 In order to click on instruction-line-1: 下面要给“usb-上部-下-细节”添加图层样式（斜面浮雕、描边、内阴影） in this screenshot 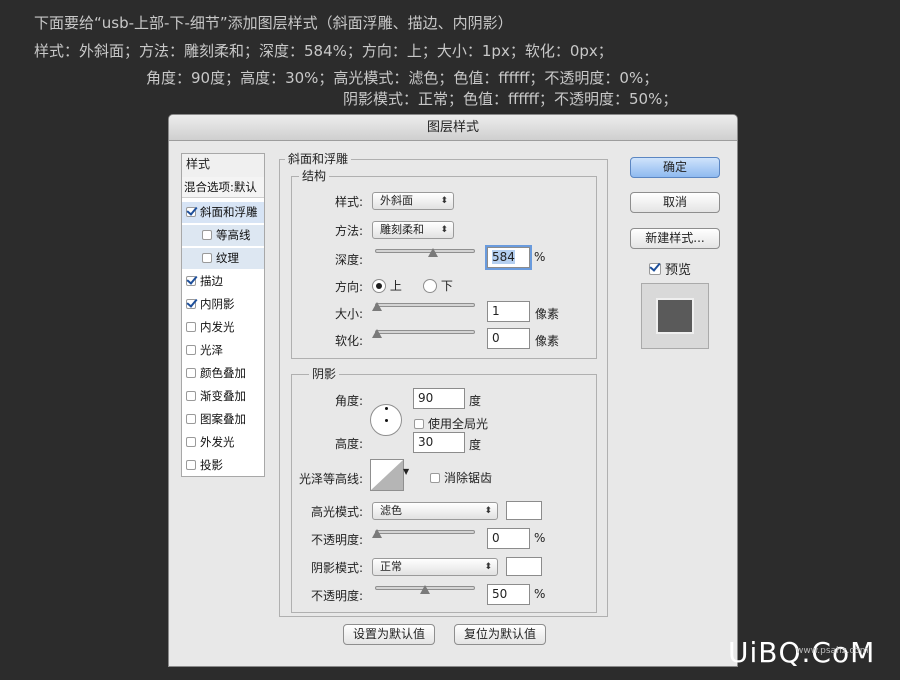, I will do `click(273, 23)`.